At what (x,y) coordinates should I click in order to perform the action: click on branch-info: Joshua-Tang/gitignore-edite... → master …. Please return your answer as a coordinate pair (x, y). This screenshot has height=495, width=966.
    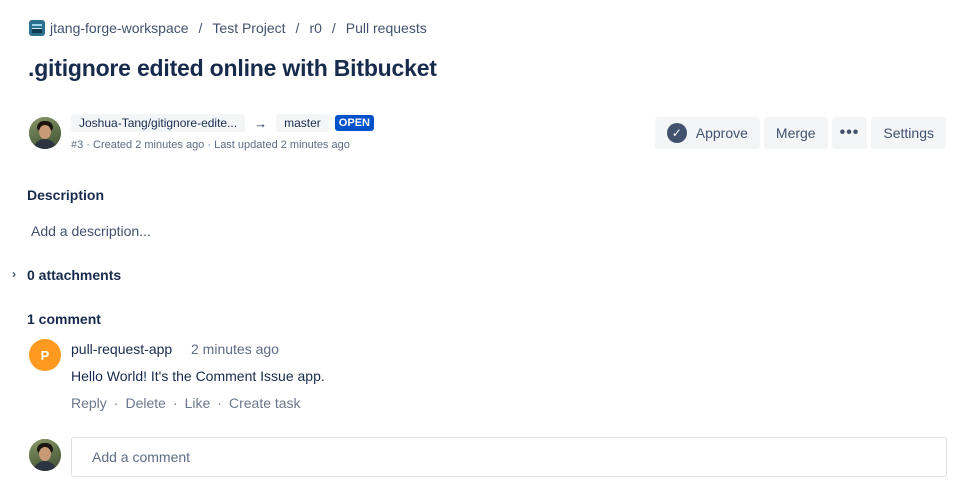
    Looking at the image, I should click on (222, 123).